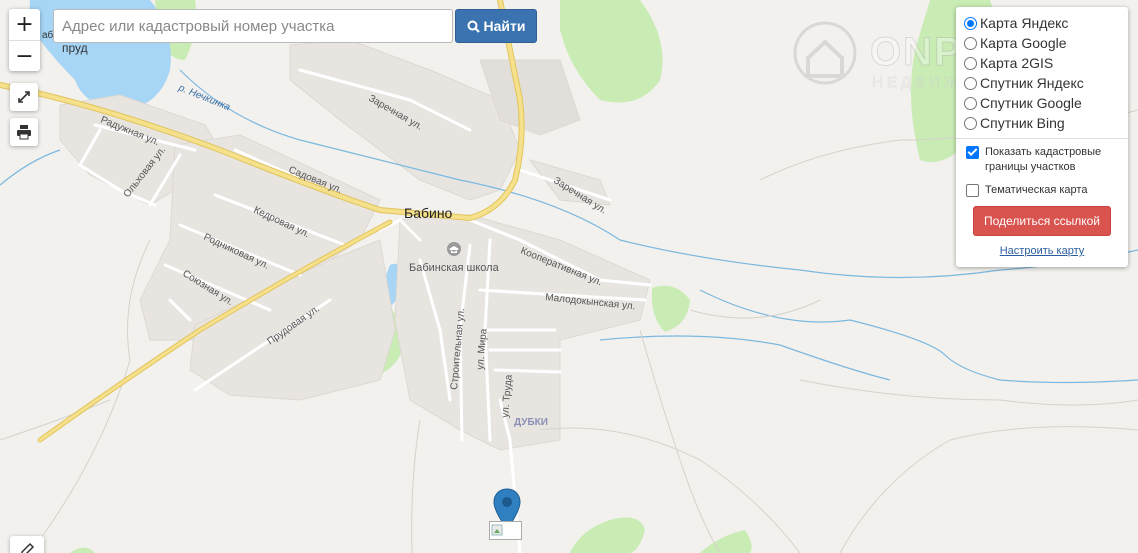  I want to click on layer-option-2gis-map: Карта 2GIS, so click(1042, 63).